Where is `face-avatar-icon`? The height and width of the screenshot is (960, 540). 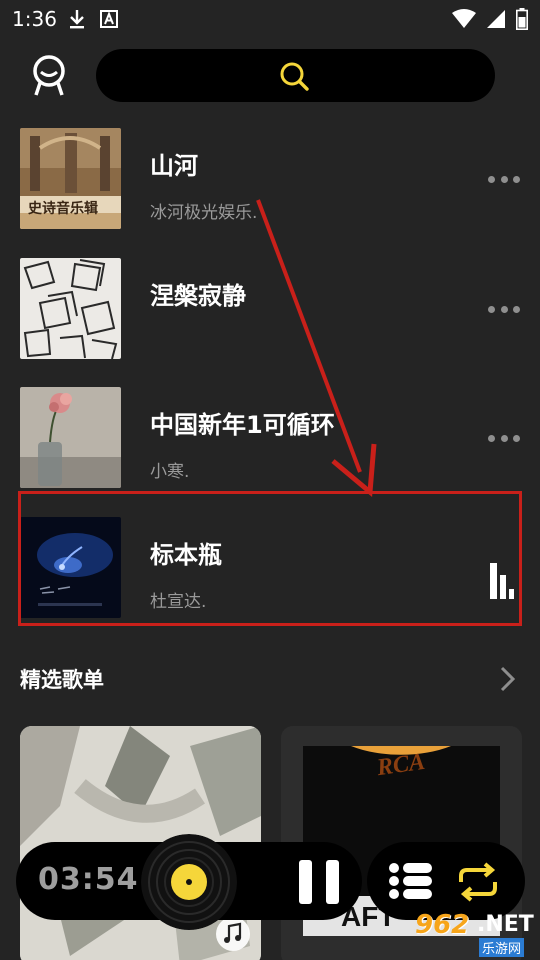
face-avatar-icon is located at coordinates (49, 75).